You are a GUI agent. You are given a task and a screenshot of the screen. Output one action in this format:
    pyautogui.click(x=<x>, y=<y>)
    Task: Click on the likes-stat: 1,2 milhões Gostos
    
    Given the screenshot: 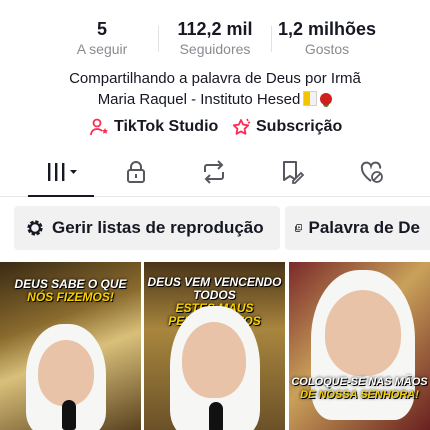 What is the action you would take?
    pyautogui.click(x=327, y=38)
    